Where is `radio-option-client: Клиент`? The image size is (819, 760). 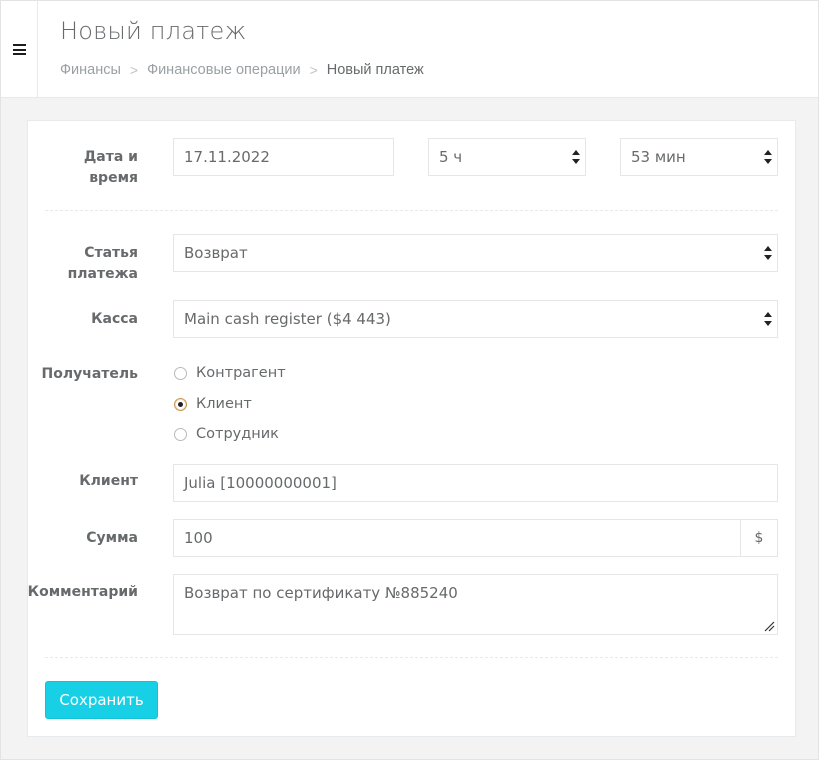
radio-option-client: Клиент is located at coordinates (213, 404).